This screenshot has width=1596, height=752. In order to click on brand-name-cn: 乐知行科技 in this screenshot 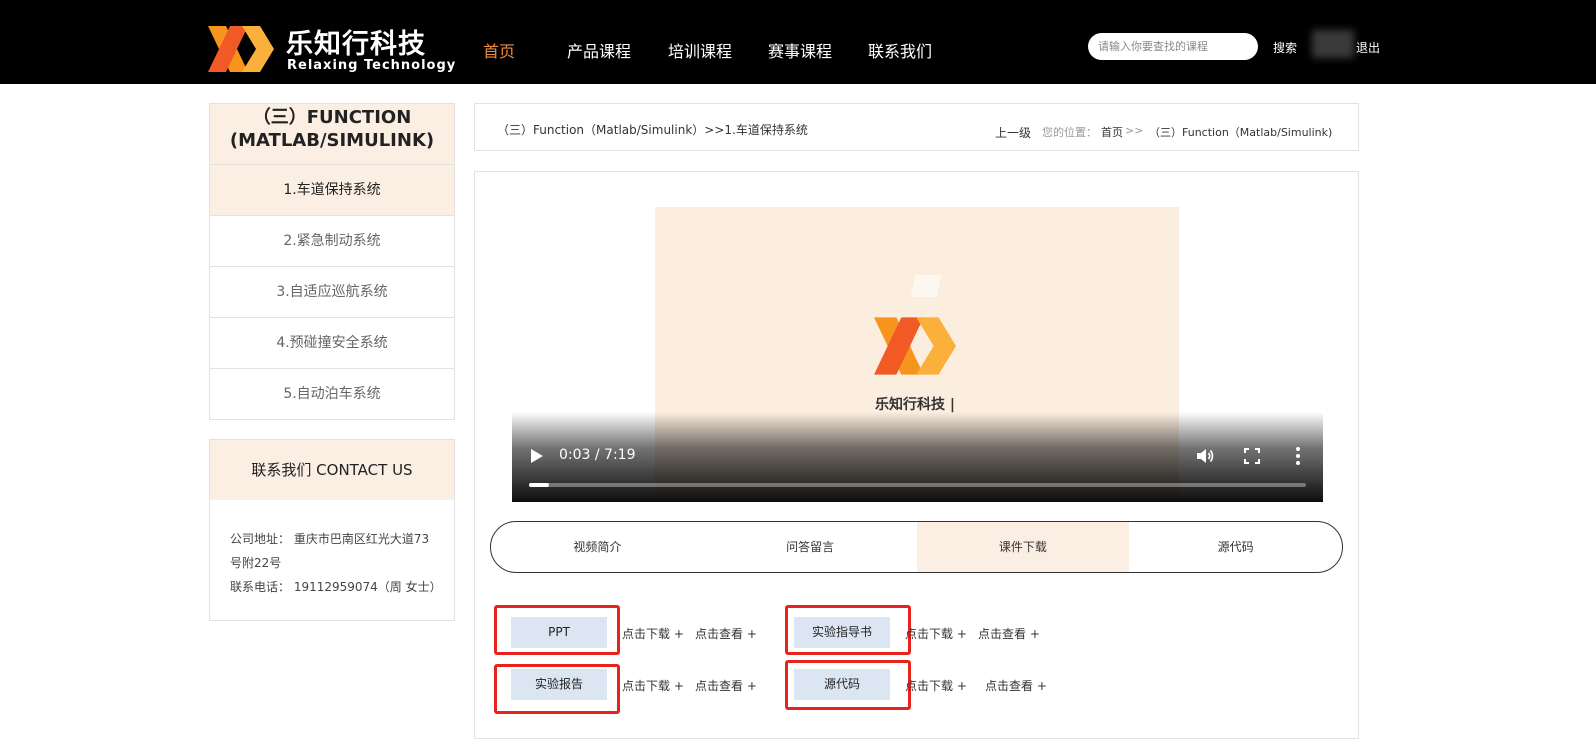, I will do `click(356, 44)`.